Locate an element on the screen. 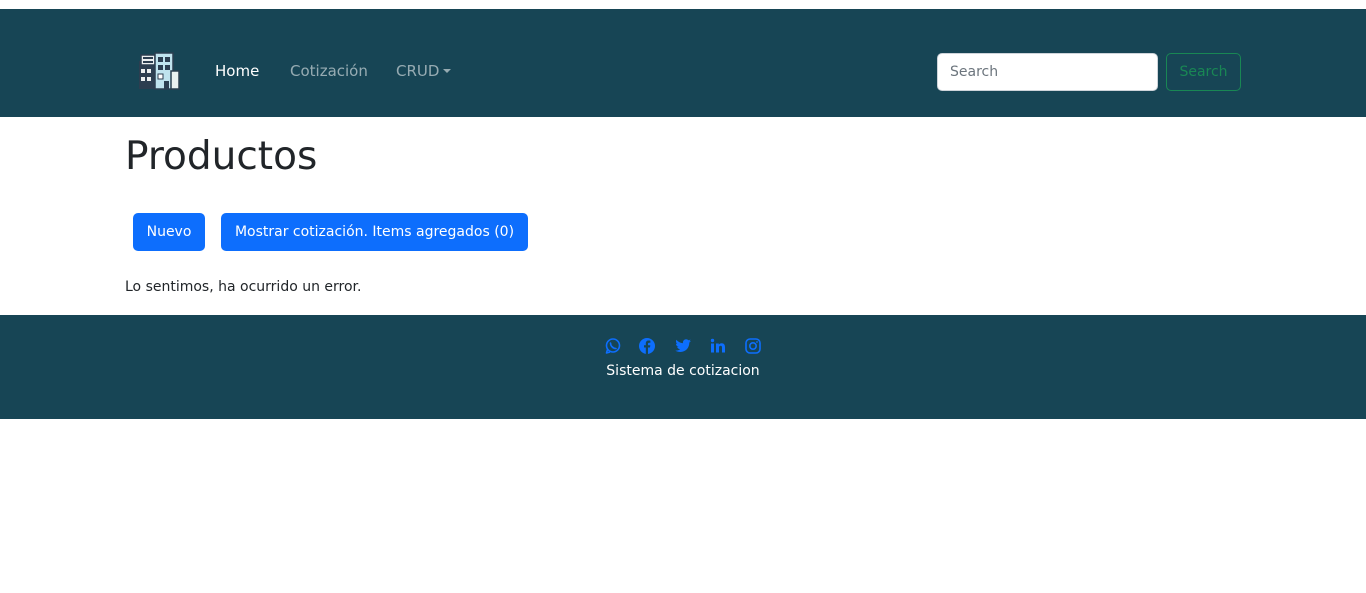 The image size is (1366, 593). search-button: Search is located at coordinates (1203, 72).